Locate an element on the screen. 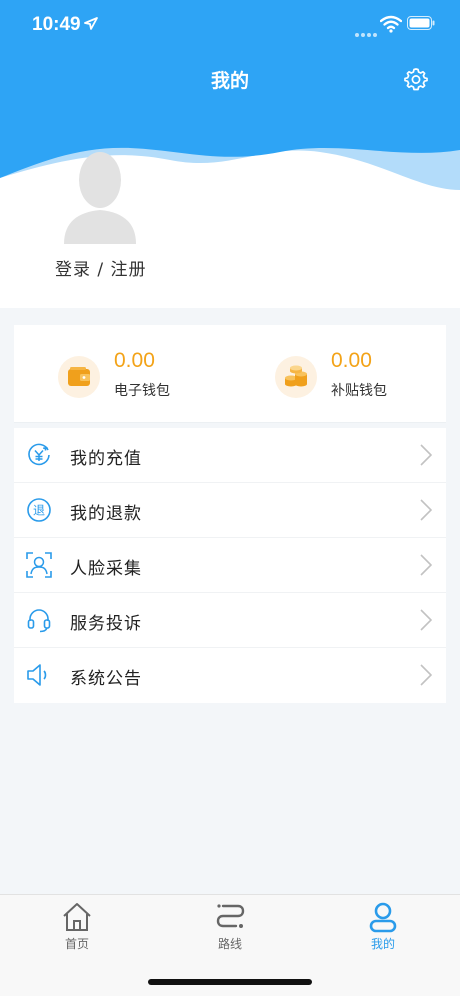 The image size is (460, 996). face-scan-icon is located at coordinates (39, 565).